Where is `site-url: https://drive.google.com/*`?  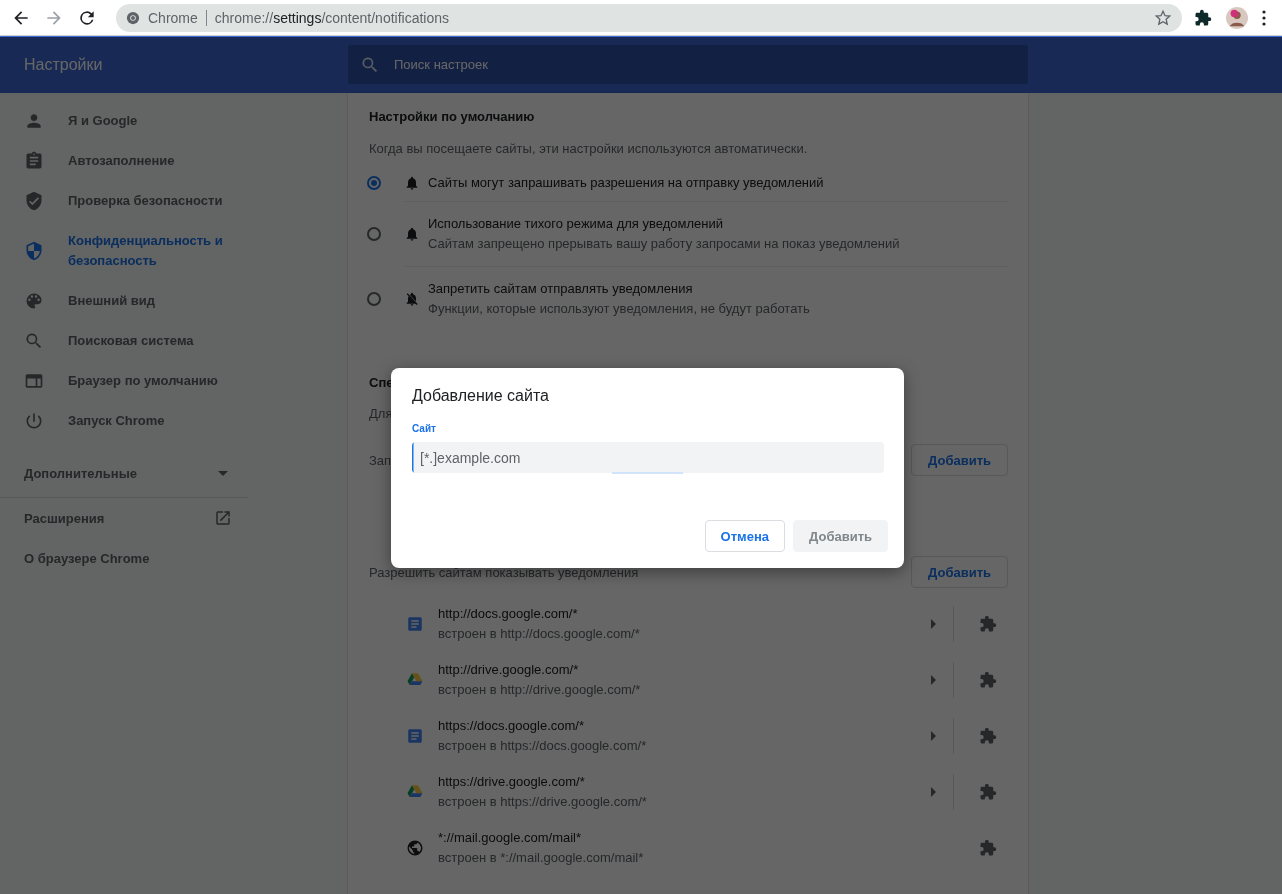
site-url: https://drive.google.com/* is located at coordinates (512, 782).